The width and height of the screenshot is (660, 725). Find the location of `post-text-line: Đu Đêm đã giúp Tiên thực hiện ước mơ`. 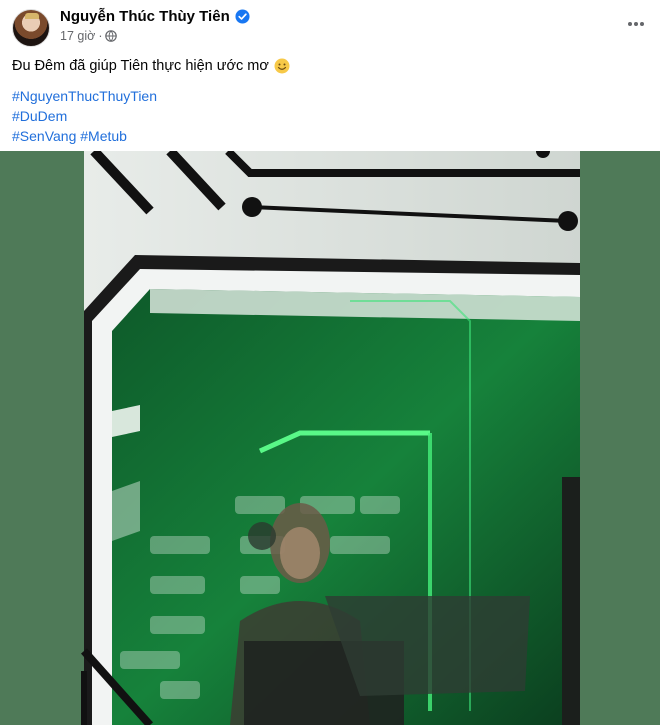

post-text-line: Đu Đêm đã giúp Tiên thực hiện ước mơ is located at coordinates (330, 66).